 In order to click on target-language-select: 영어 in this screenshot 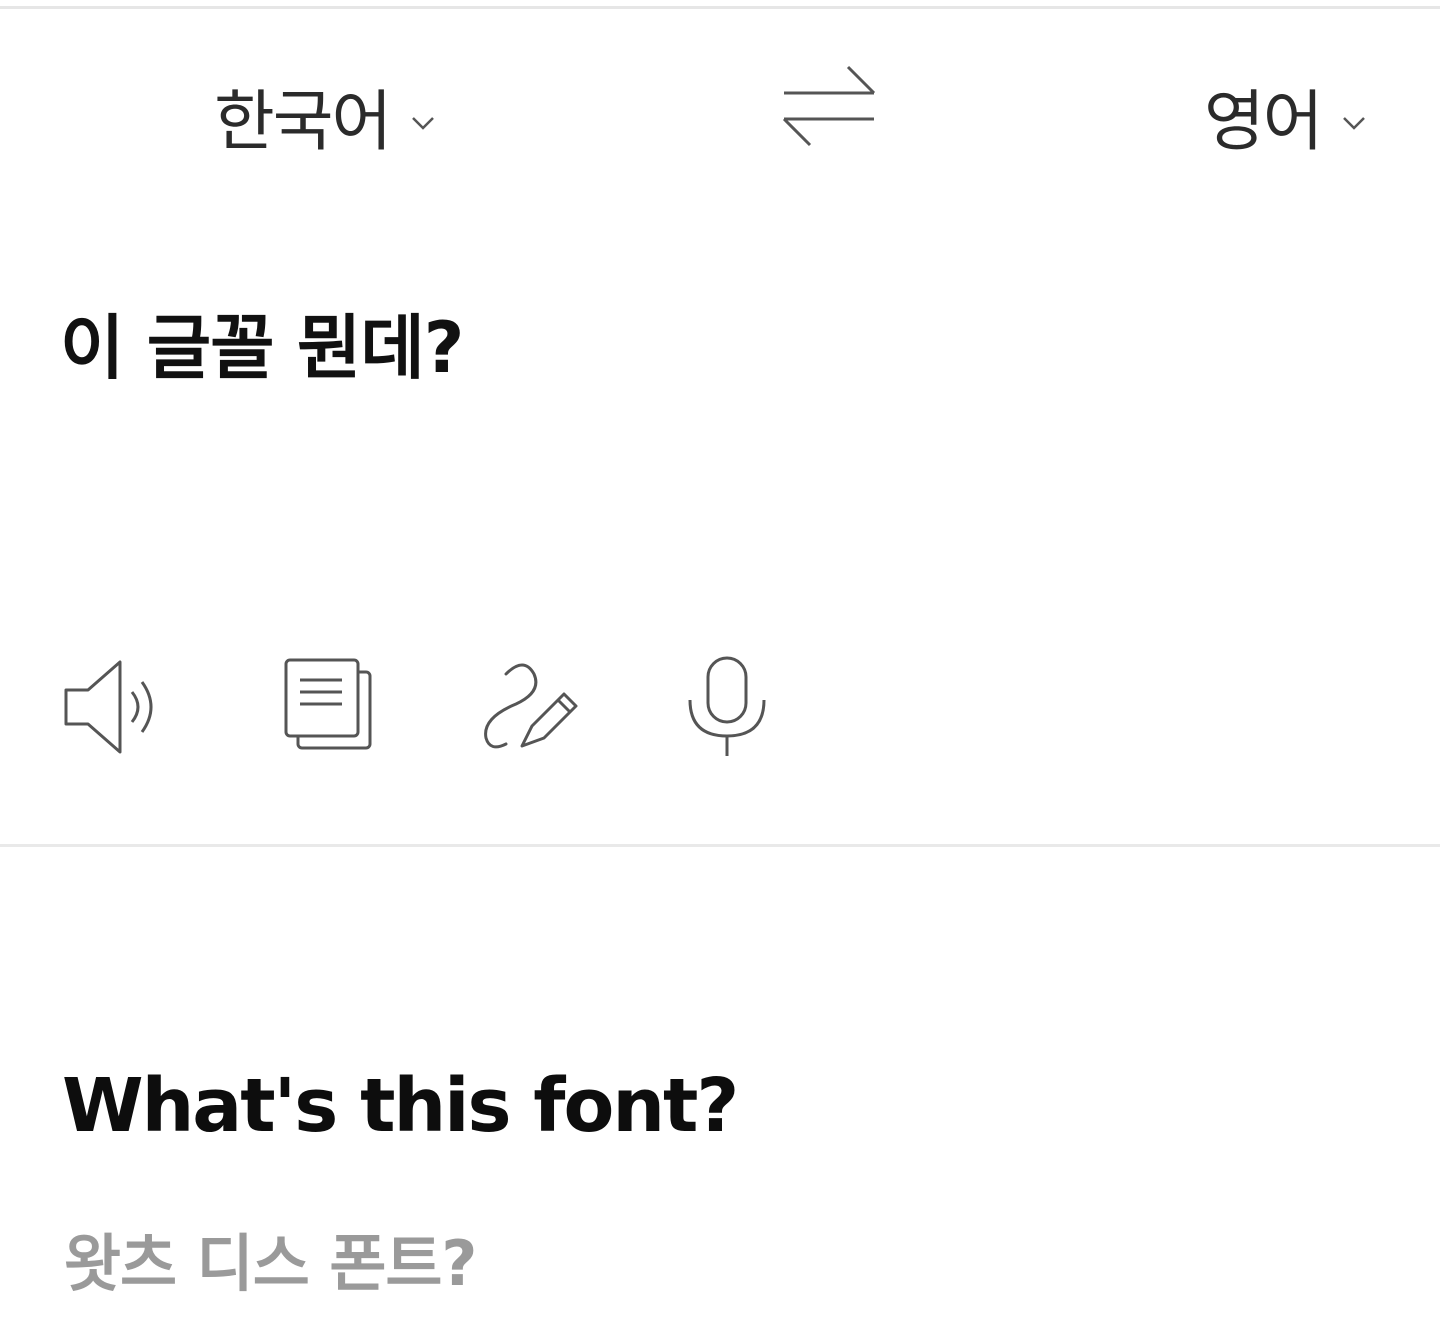, I will do `click(1287, 116)`.